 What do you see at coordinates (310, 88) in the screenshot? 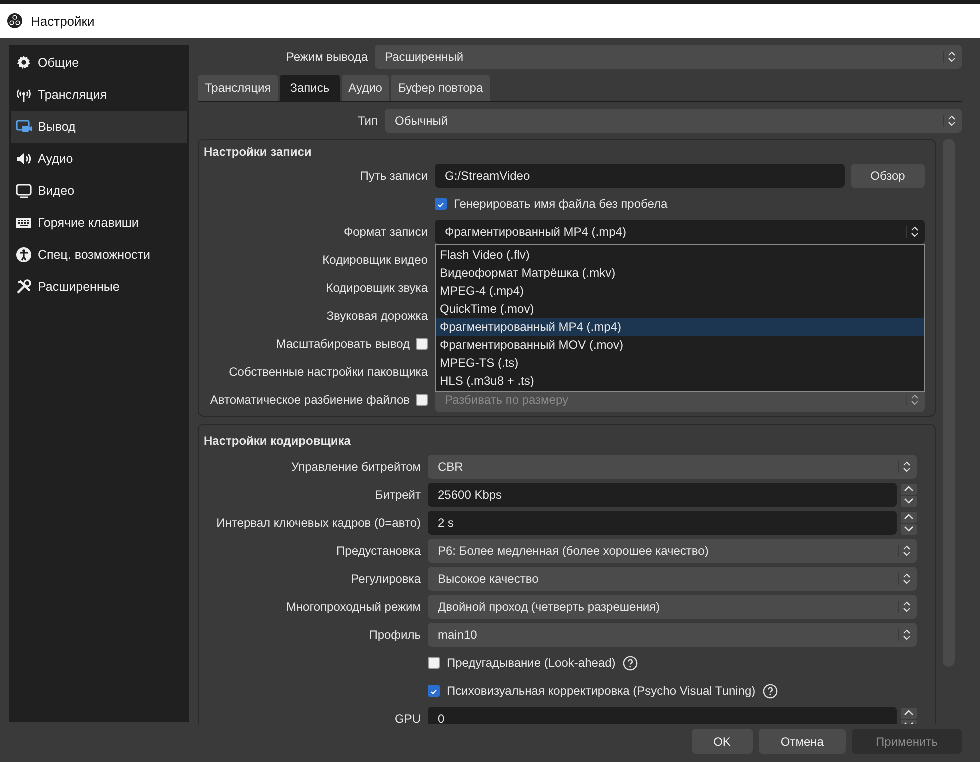
I see `tab: Запись` at bounding box center [310, 88].